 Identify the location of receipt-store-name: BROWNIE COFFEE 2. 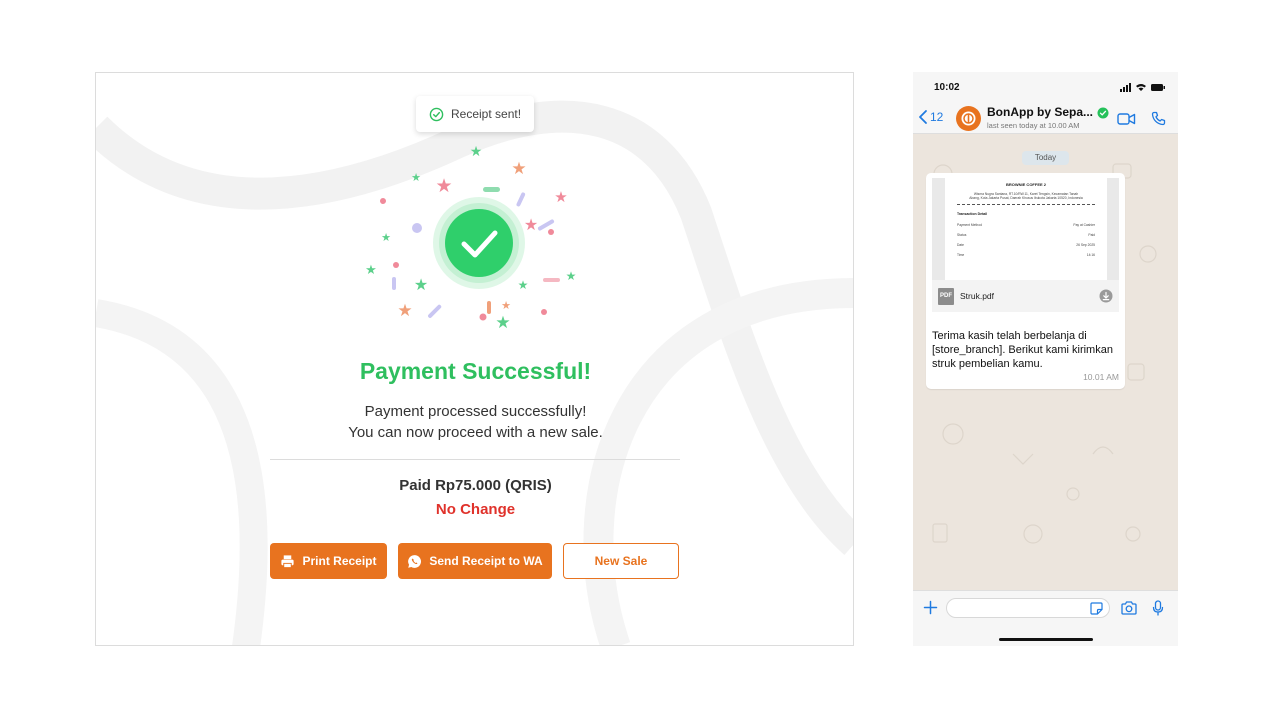
(1025, 184).